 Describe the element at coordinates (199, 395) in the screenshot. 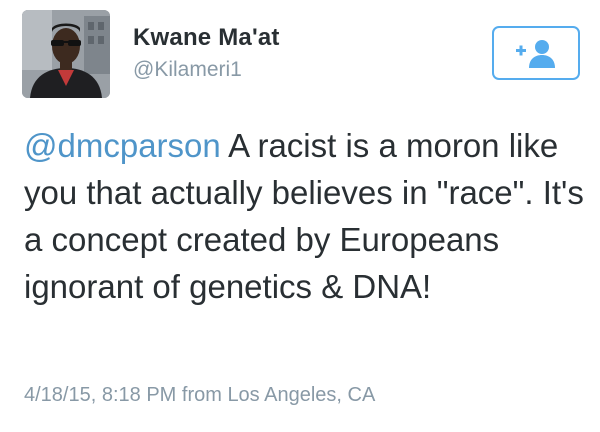

I see `tweet-timestamp-location: 4/18/15, 8:18 PM from Los Angeles, CA` at that location.